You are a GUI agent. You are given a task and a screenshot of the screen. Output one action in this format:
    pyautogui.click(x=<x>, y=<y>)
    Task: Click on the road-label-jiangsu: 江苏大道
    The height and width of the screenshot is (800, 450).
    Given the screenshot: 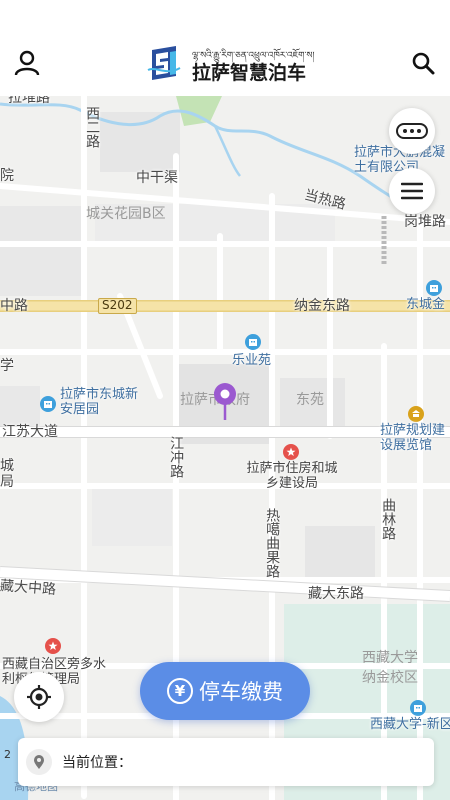 What is the action you would take?
    pyautogui.click(x=30, y=432)
    